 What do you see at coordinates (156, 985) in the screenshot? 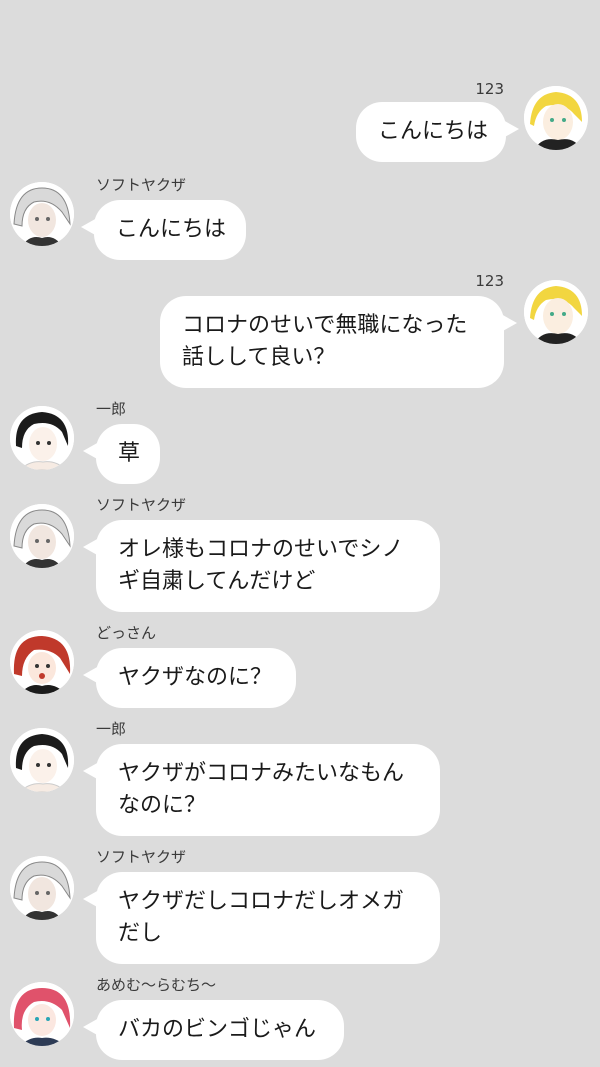
I see `sender-name: あめむ〜らむち〜` at bounding box center [156, 985].